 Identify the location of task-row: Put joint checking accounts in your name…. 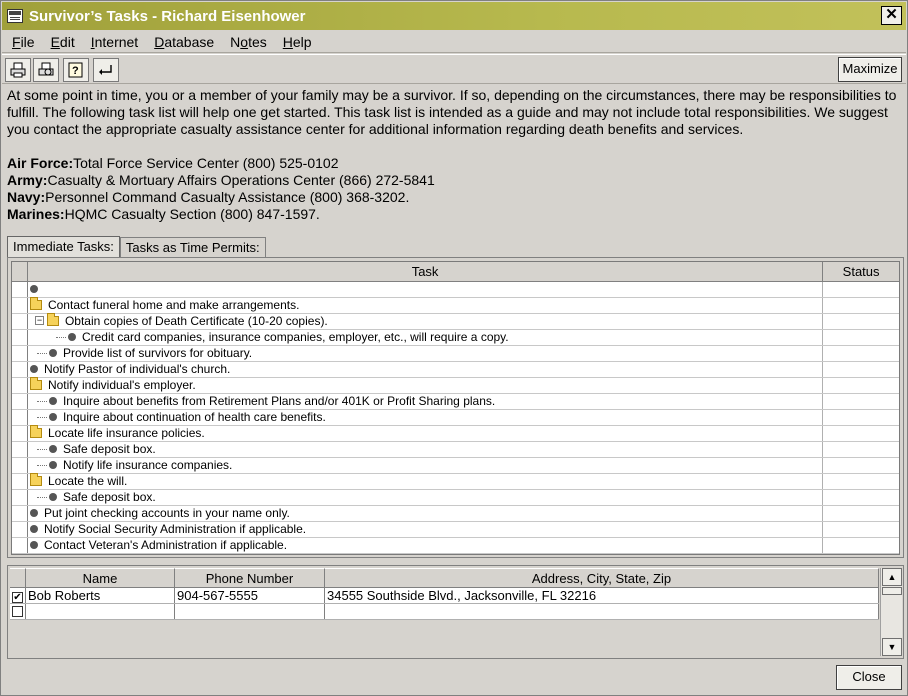
(455, 514).